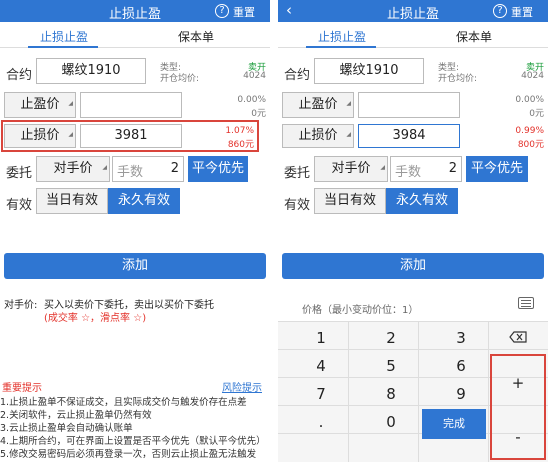 The width and height of the screenshot is (548, 462). I want to click on key-7: 7, so click(321, 394).